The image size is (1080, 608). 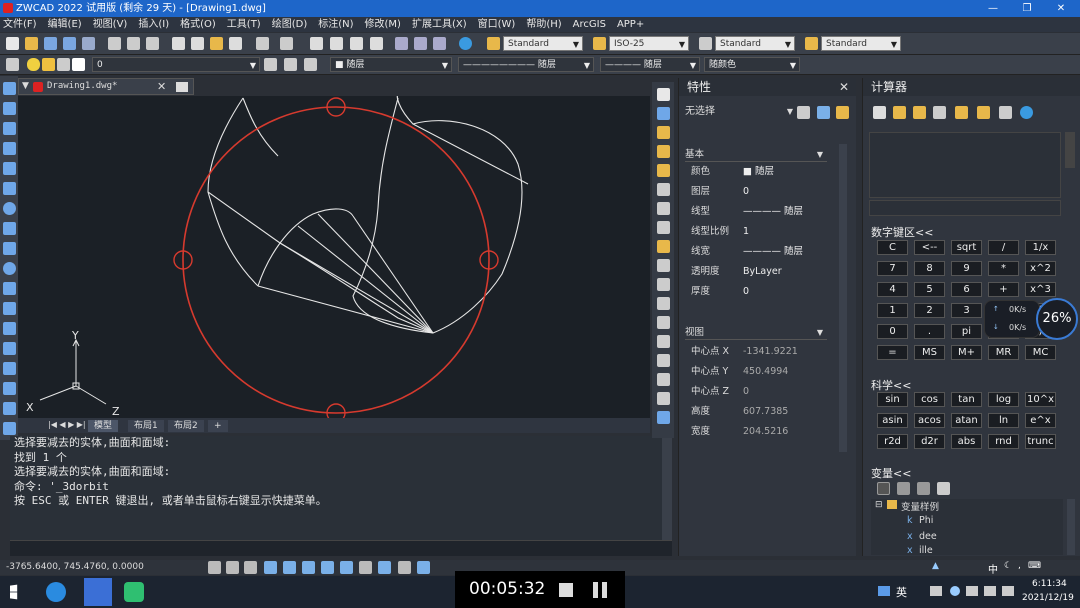 What do you see at coordinates (891, 473) in the screenshot?
I see `var-section-header: 变量<<` at bounding box center [891, 473].